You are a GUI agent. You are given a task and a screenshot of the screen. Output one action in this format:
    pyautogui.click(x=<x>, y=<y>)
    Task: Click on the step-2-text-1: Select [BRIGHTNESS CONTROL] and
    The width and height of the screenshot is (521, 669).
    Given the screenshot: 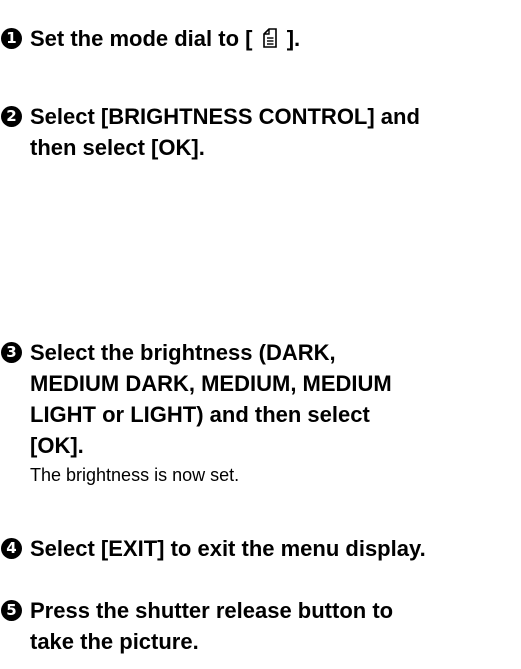 What is the action you would take?
    pyautogui.click(x=225, y=116)
    